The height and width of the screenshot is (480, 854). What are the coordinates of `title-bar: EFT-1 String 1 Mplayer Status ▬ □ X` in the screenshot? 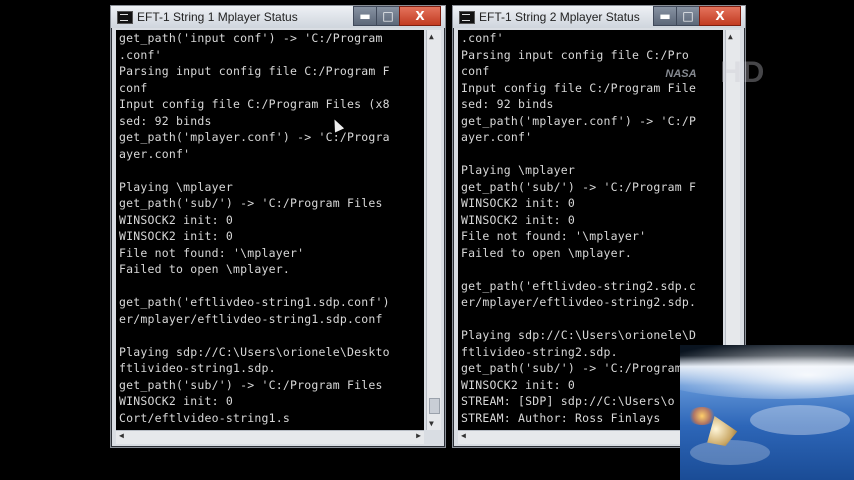 It's located at (278, 17).